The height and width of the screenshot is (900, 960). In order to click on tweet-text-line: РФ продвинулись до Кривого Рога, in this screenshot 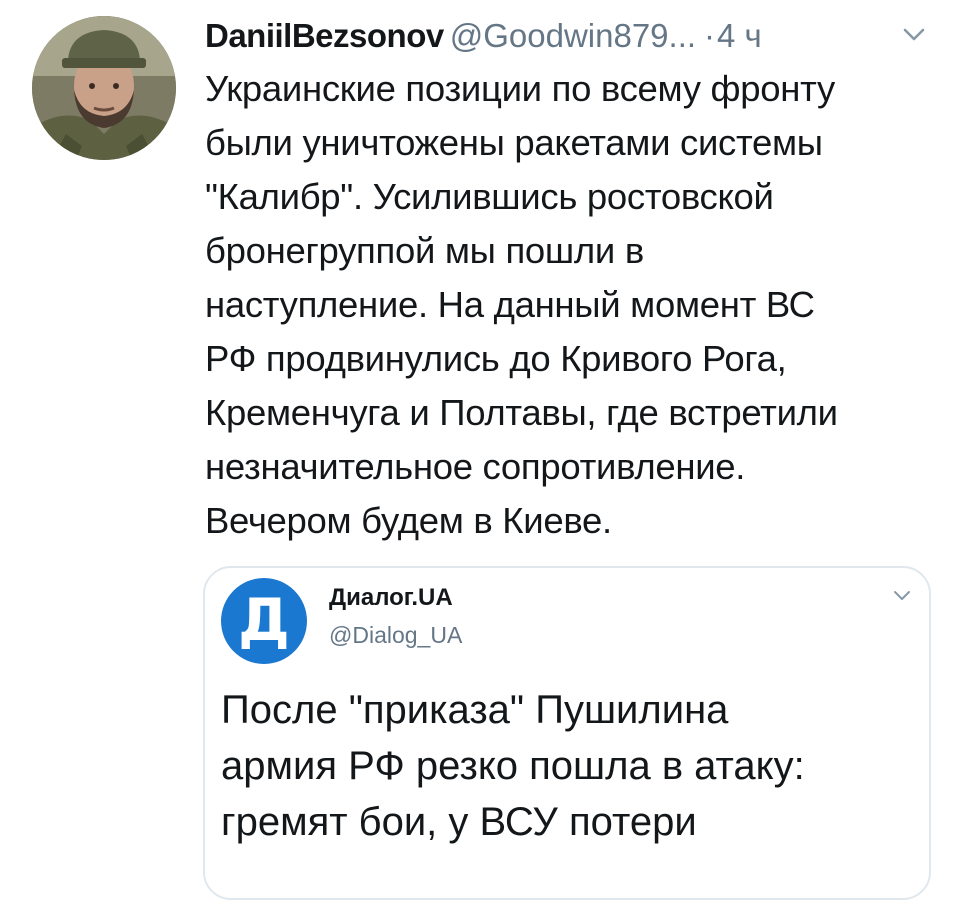, I will do `click(496, 358)`.